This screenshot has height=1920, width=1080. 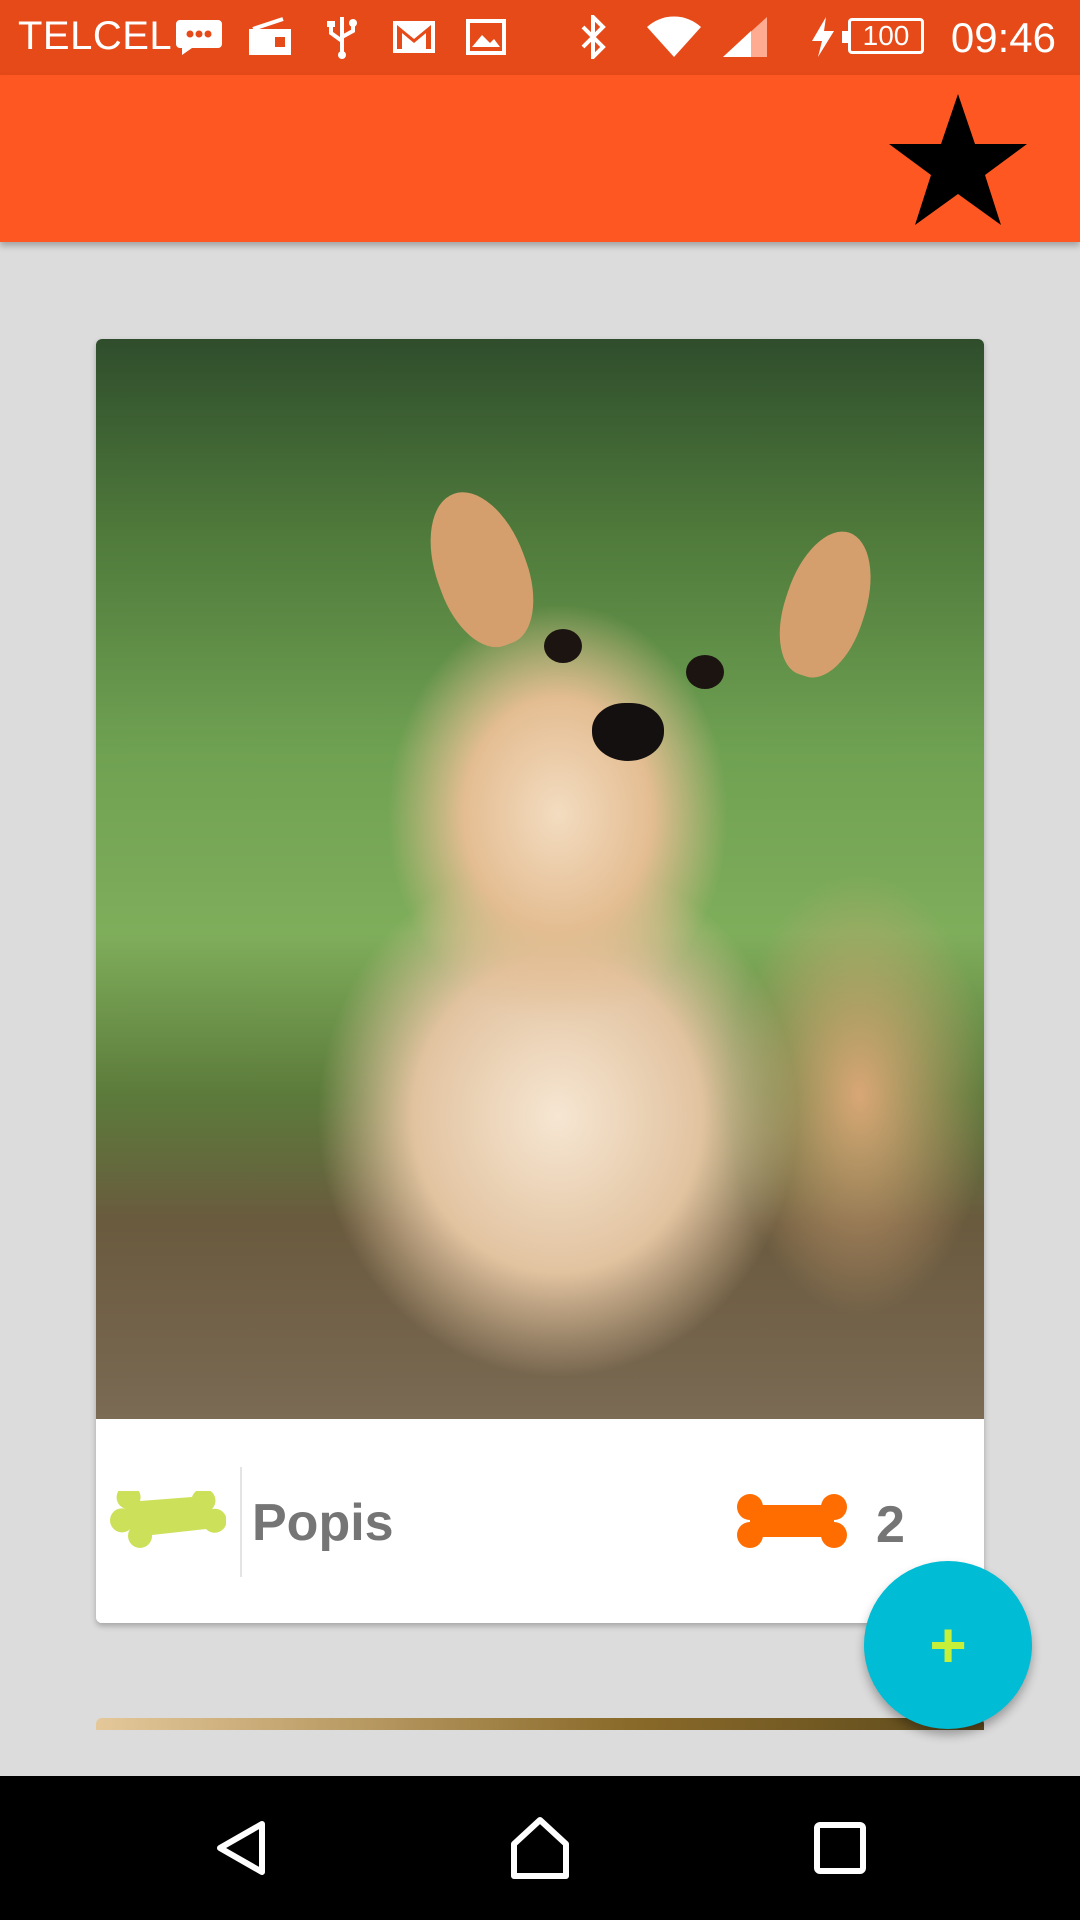 I want to click on bone-count: 2, so click(x=890, y=1525).